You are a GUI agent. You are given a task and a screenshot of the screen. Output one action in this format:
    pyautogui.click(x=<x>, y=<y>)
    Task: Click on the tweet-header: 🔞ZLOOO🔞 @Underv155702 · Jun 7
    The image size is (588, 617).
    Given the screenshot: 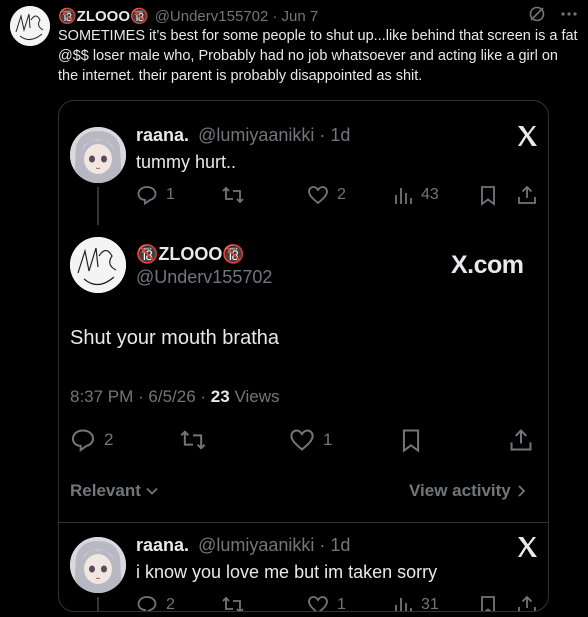 What is the action you would take?
    pyautogui.click(x=315, y=16)
    